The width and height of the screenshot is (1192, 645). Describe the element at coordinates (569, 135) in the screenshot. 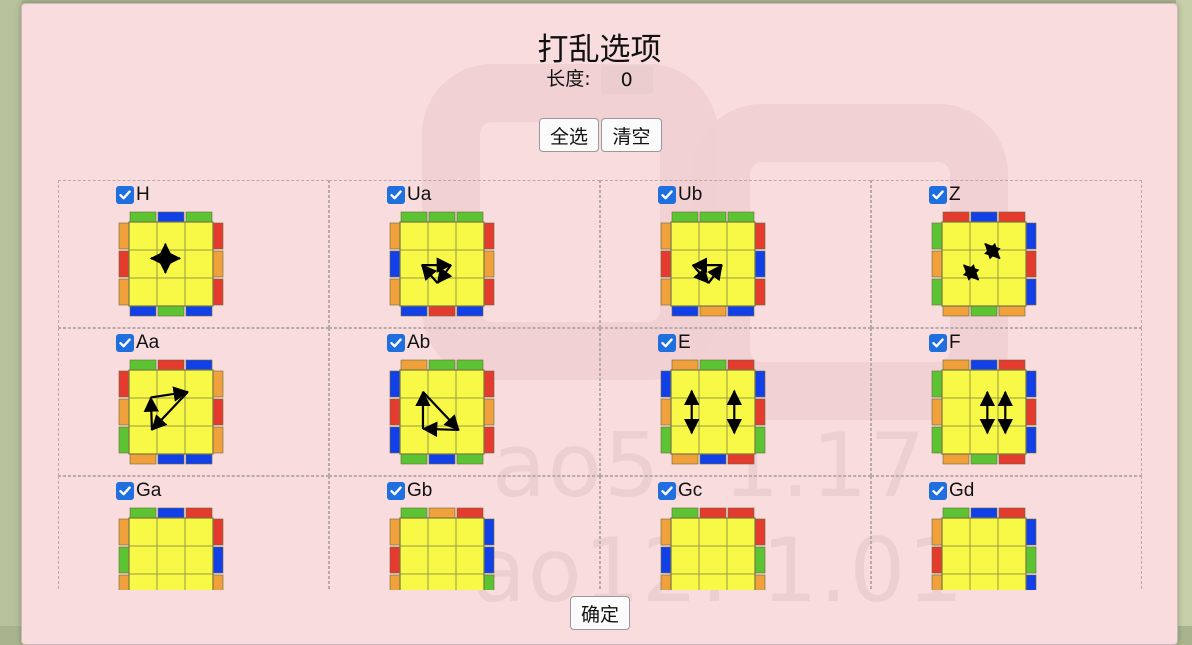

I see `select-all-button: 全选` at that location.